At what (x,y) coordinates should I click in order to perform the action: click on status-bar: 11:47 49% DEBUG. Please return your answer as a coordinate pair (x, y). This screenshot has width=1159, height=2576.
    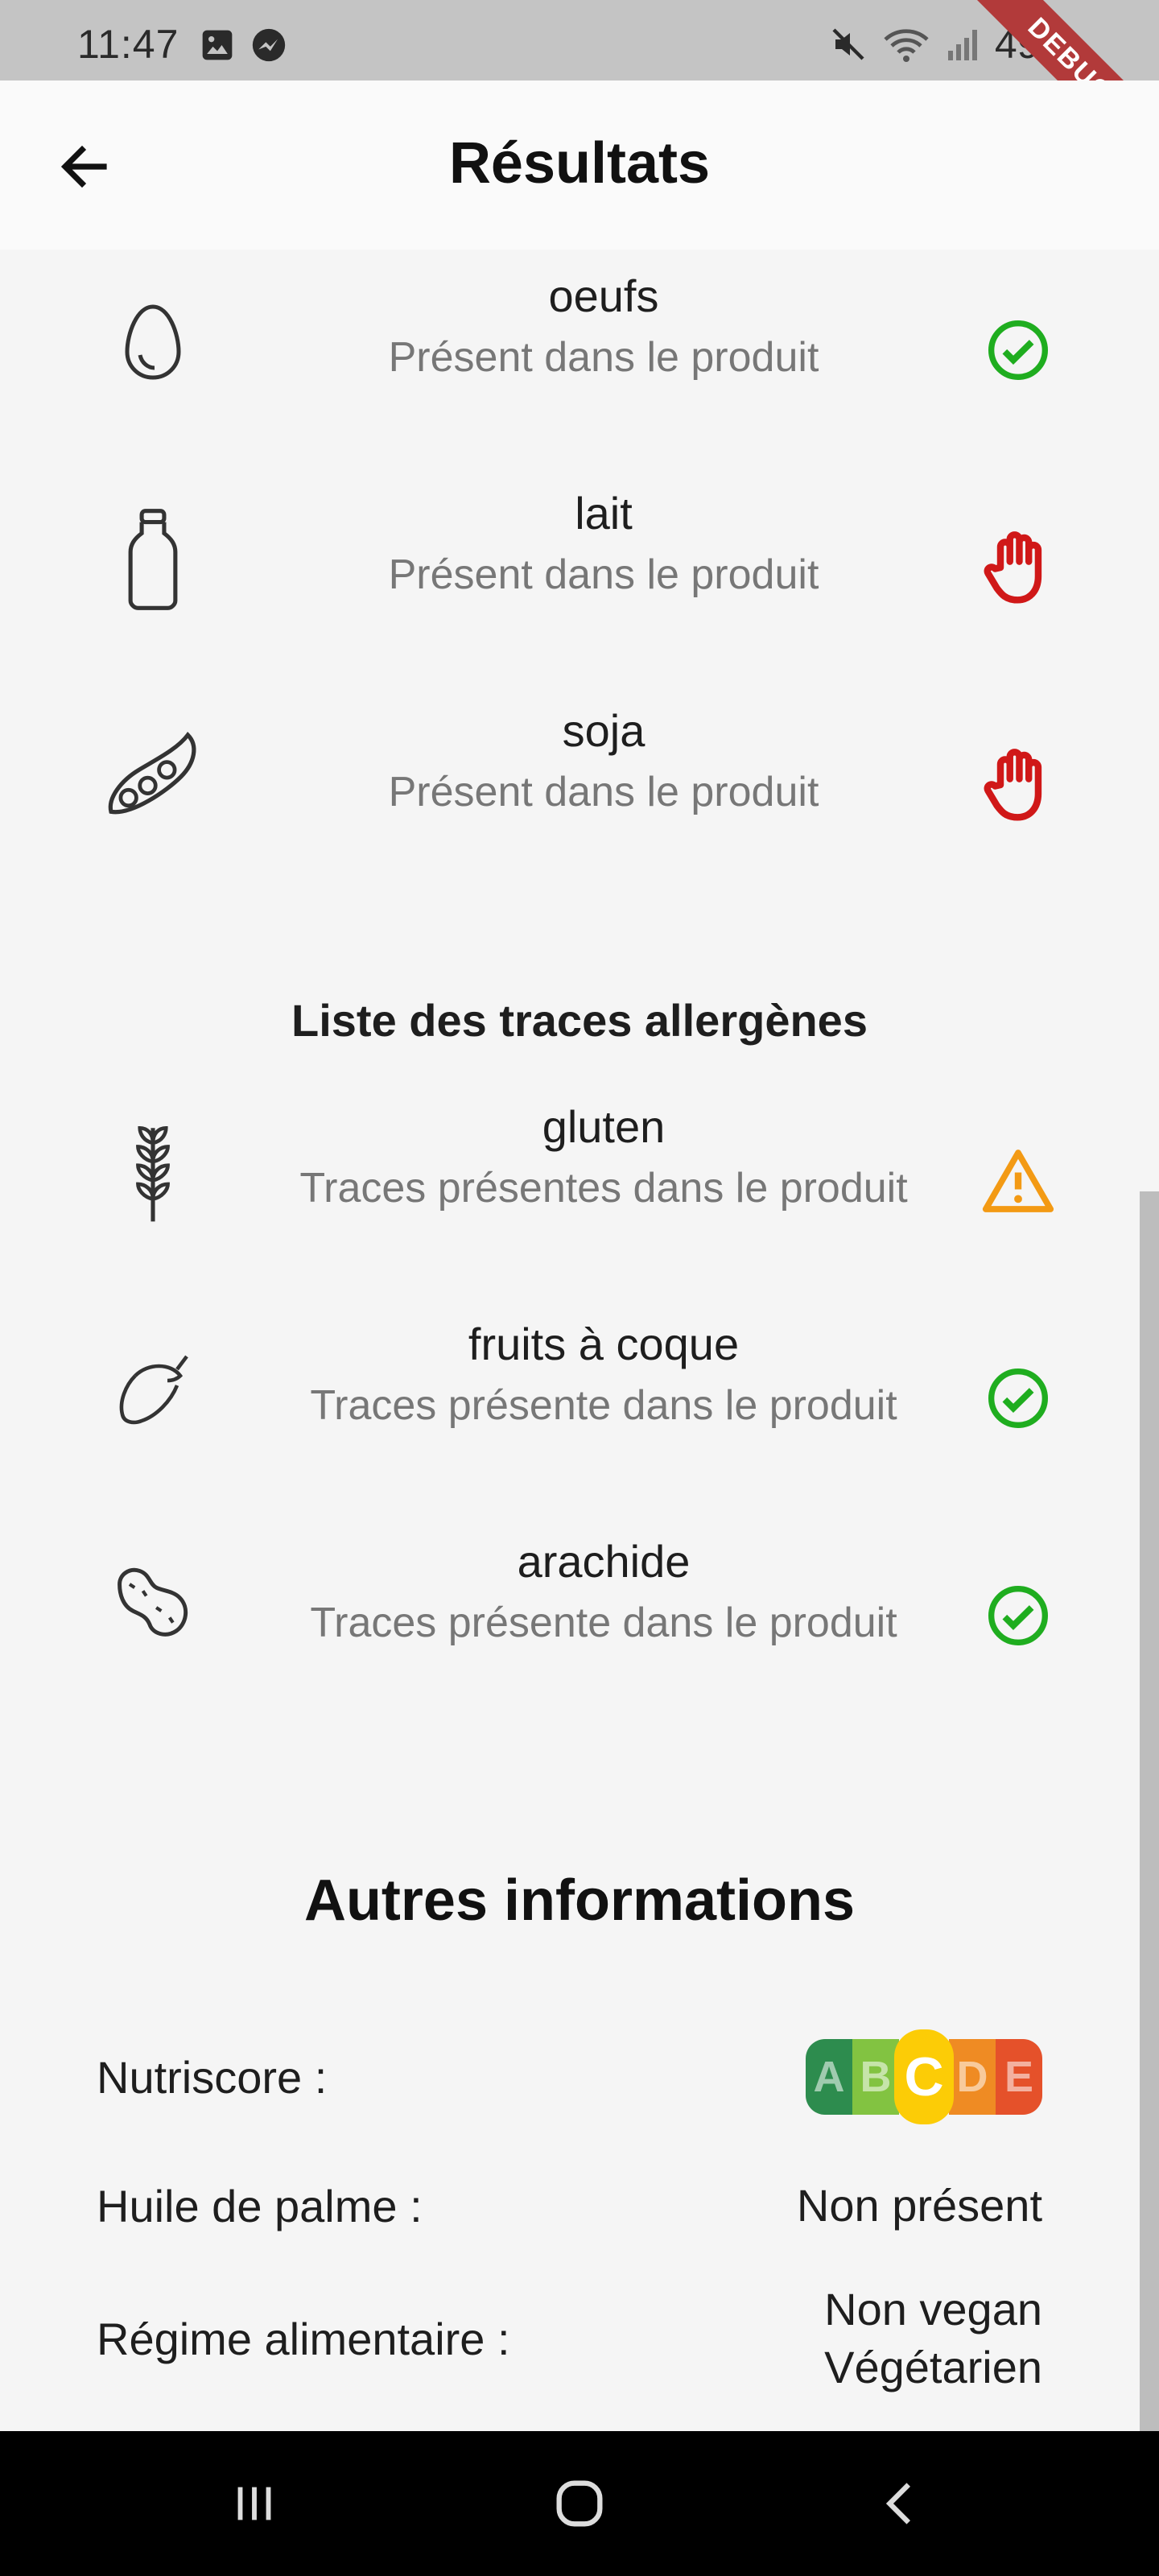
    Looking at the image, I should click on (579, 90).